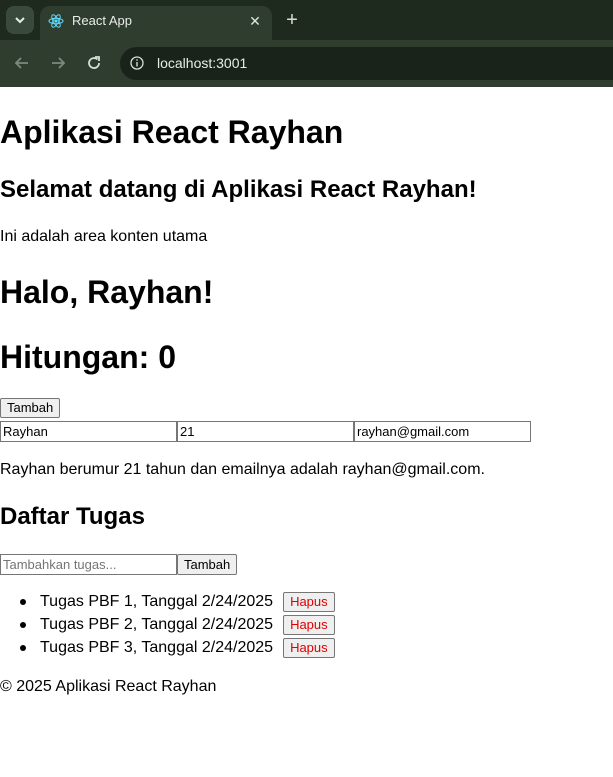 This screenshot has height=777, width=613. Describe the element at coordinates (157, 624) in the screenshot. I see `task-text: Tugas PBF 2, Tanggal 2/24/2025` at that location.